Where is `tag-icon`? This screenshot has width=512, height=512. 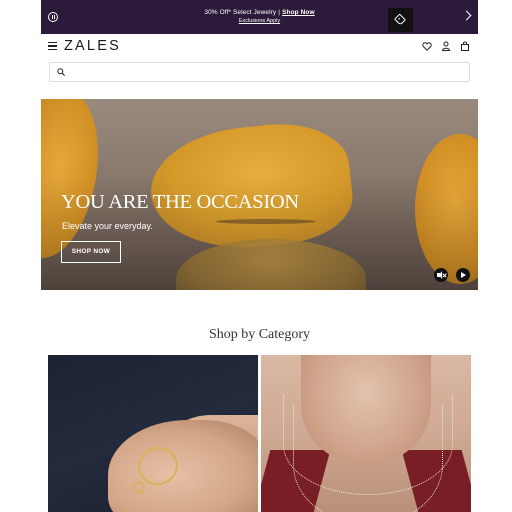 tag-icon is located at coordinates (400, 19).